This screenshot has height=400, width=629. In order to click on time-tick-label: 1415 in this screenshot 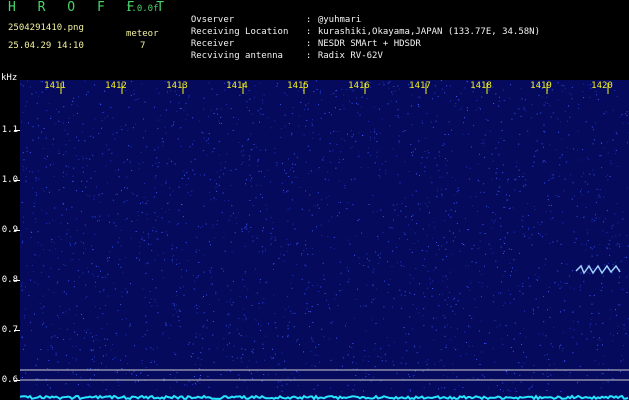, I will do `click(298, 86)`.